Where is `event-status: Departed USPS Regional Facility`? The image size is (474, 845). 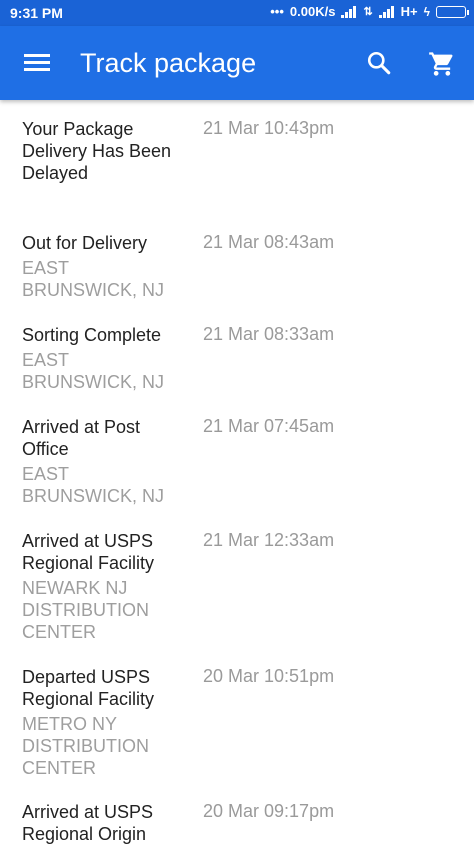
event-status: Departed USPS Regional Facility is located at coordinates (88, 688).